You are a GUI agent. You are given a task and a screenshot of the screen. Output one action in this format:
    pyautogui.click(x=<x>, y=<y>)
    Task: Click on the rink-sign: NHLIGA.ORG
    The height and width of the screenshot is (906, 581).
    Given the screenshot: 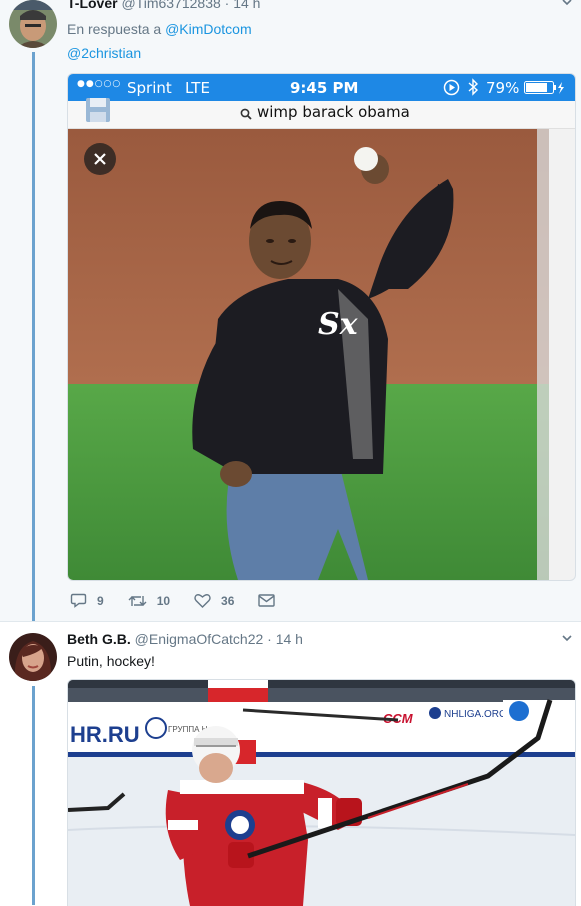 What is the action you would take?
    pyautogui.click(x=475, y=714)
    